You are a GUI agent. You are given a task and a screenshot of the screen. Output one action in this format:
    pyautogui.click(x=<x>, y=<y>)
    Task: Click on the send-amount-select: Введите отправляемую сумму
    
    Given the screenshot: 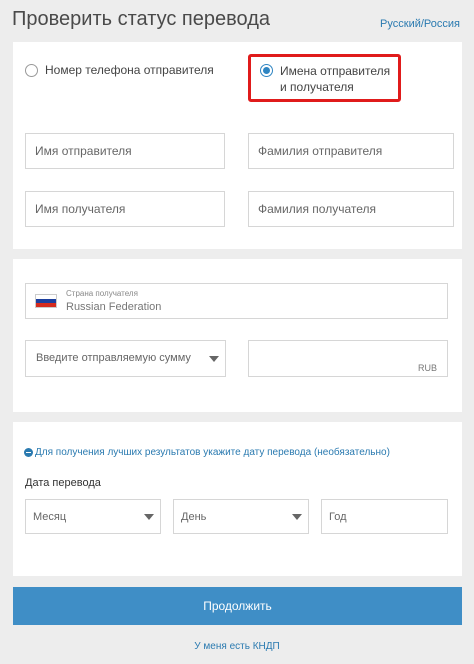 What is the action you would take?
    pyautogui.click(x=125, y=358)
    